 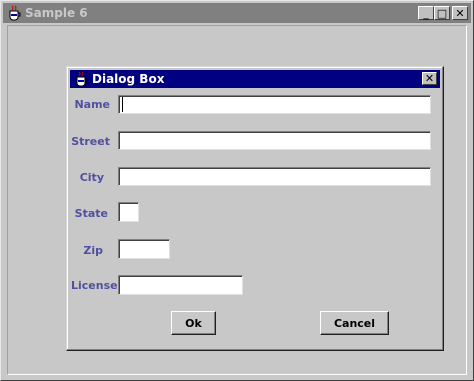 I want to click on dialog-close-button: ✕, so click(x=429, y=78).